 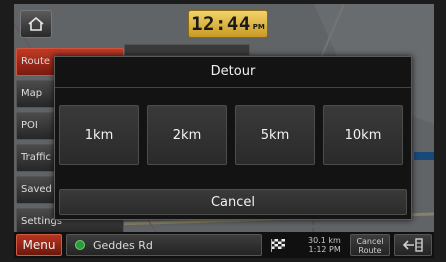 I want to click on destination-info: 30.1 km 1:12 PM, so click(x=306, y=245).